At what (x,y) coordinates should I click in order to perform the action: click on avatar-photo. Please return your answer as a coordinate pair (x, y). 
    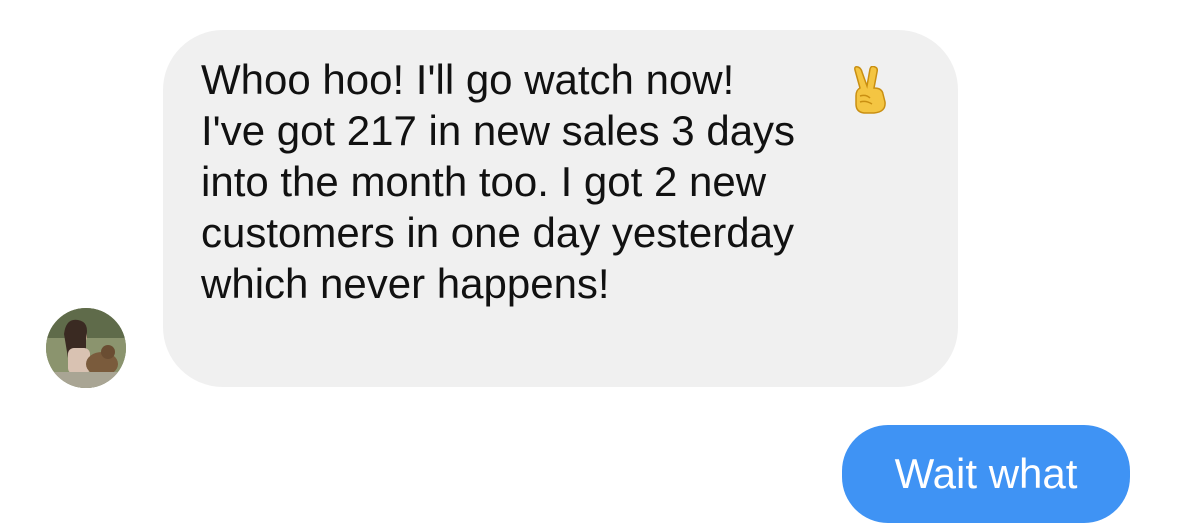
    Looking at the image, I should click on (86, 348).